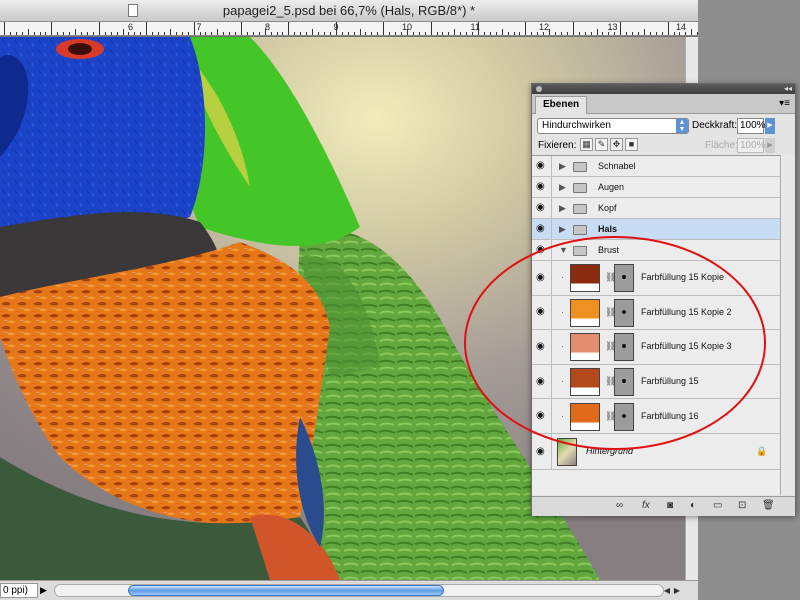 The width and height of the screenshot is (800, 600). What do you see at coordinates (656, 166) in the screenshot?
I see `layer-row: ◉ ▶ Schnabel` at bounding box center [656, 166].